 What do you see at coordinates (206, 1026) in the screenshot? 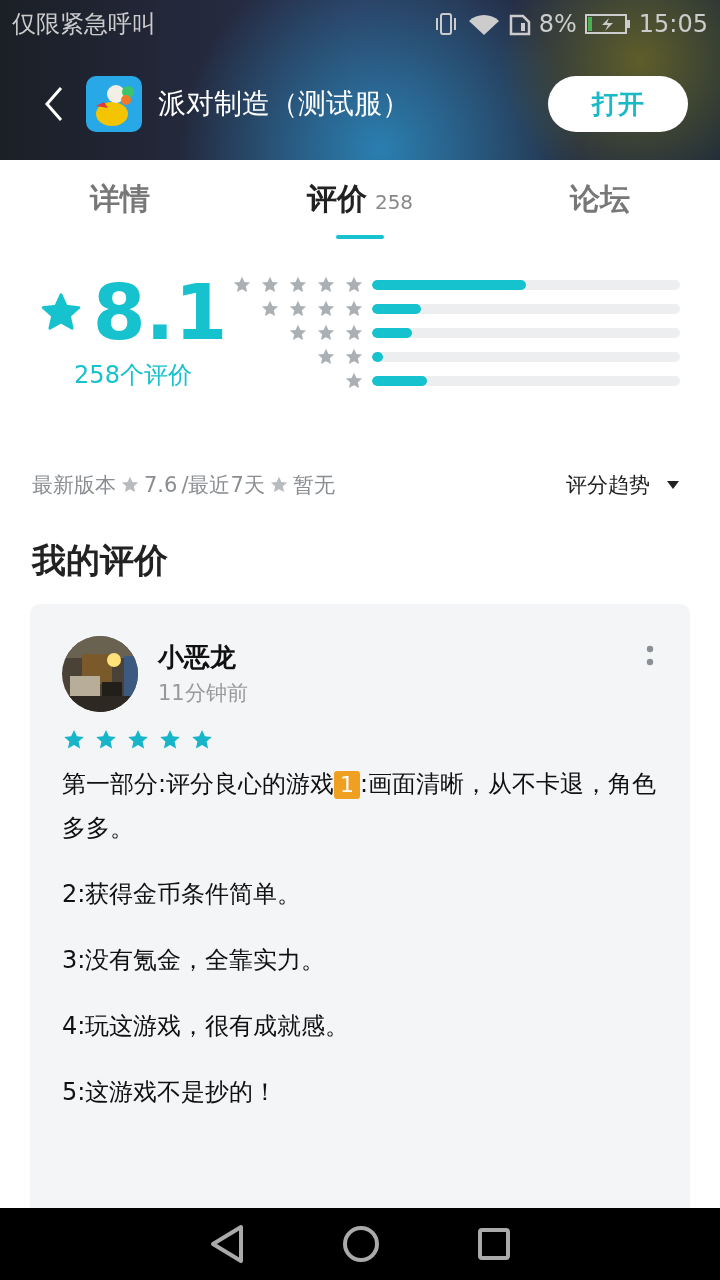
I see `review-paragraph: 4:玩这游戏，很有成就感。` at bounding box center [206, 1026].